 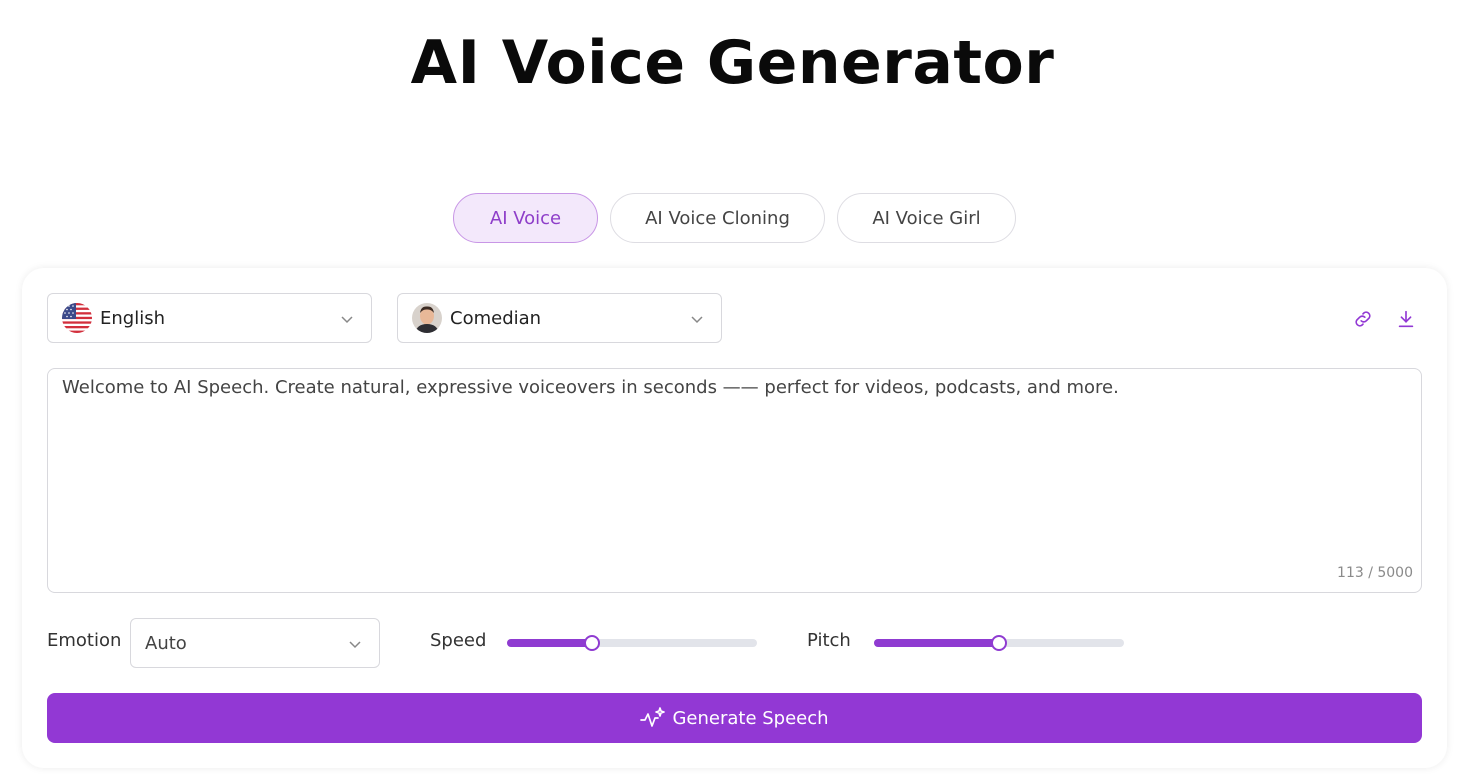 What do you see at coordinates (496, 318) in the screenshot?
I see `voice-value: Comedian` at bounding box center [496, 318].